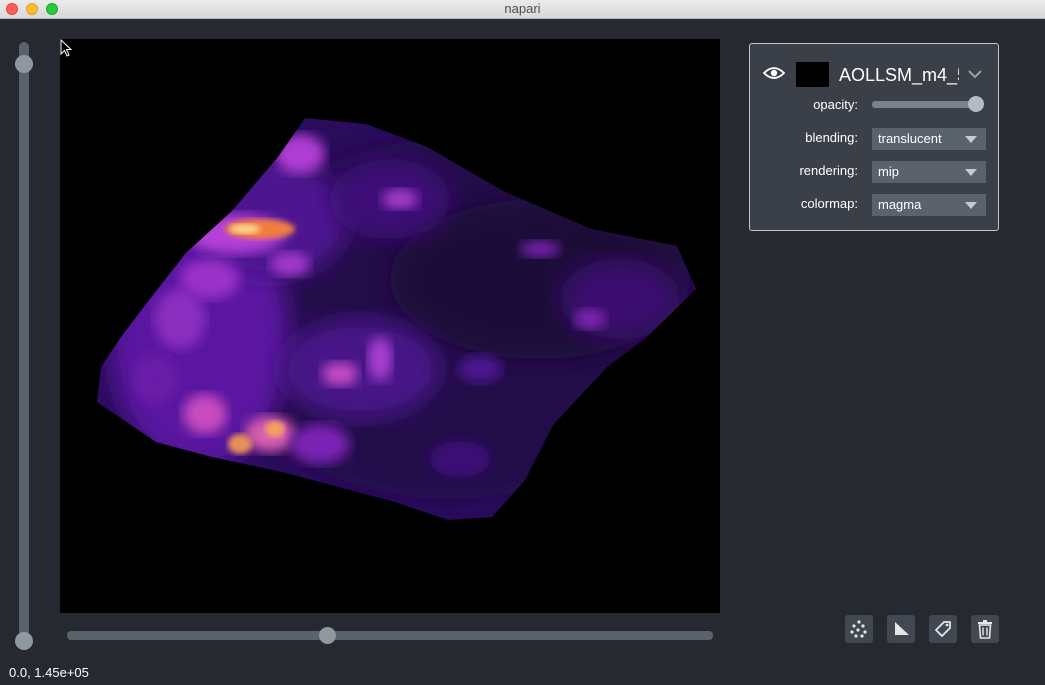  I want to click on layer-name: AOLLSM_m4_5, so click(899, 75).